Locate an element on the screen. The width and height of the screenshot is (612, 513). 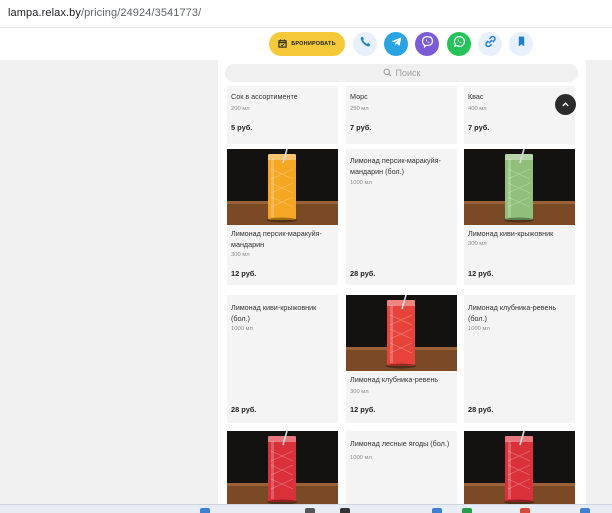
item-name: Лимонад персик-маракуйя-мандарин is located at coordinates (276, 239).